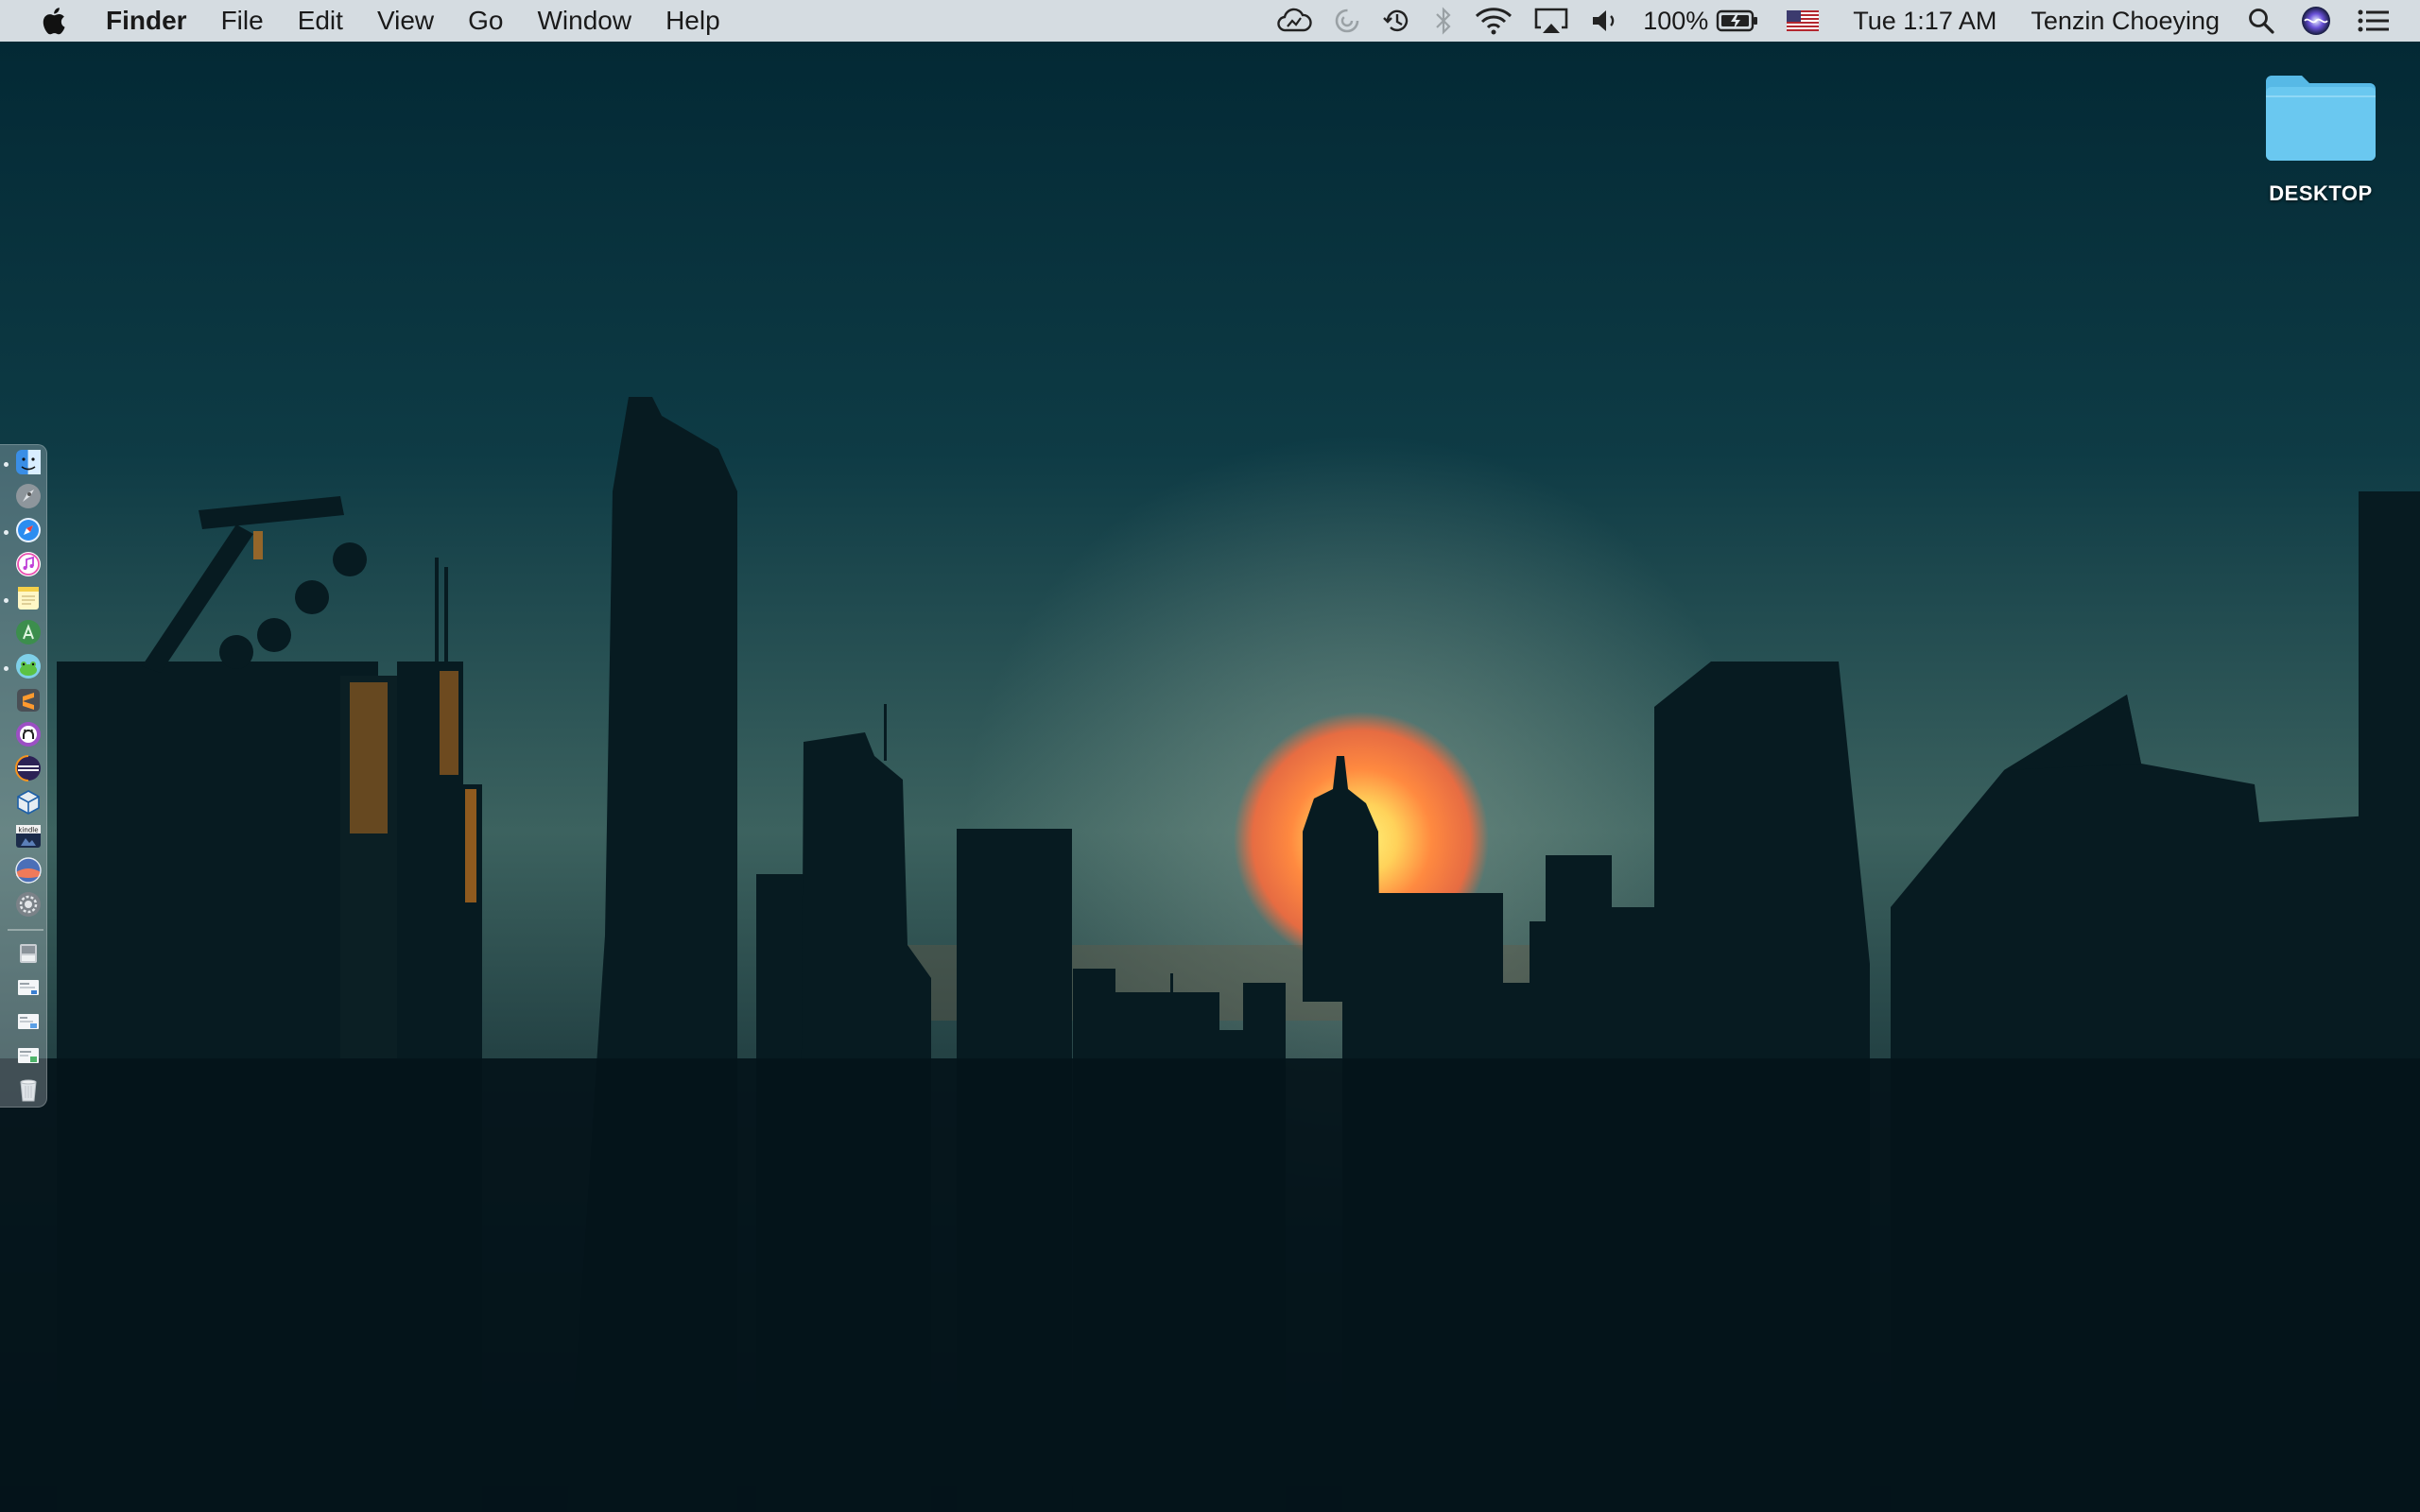 This screenshot has height=1512, width=2420. Describe the element at coordinates (28, 530) in the screenshot. I see `safari-icon` at that location.